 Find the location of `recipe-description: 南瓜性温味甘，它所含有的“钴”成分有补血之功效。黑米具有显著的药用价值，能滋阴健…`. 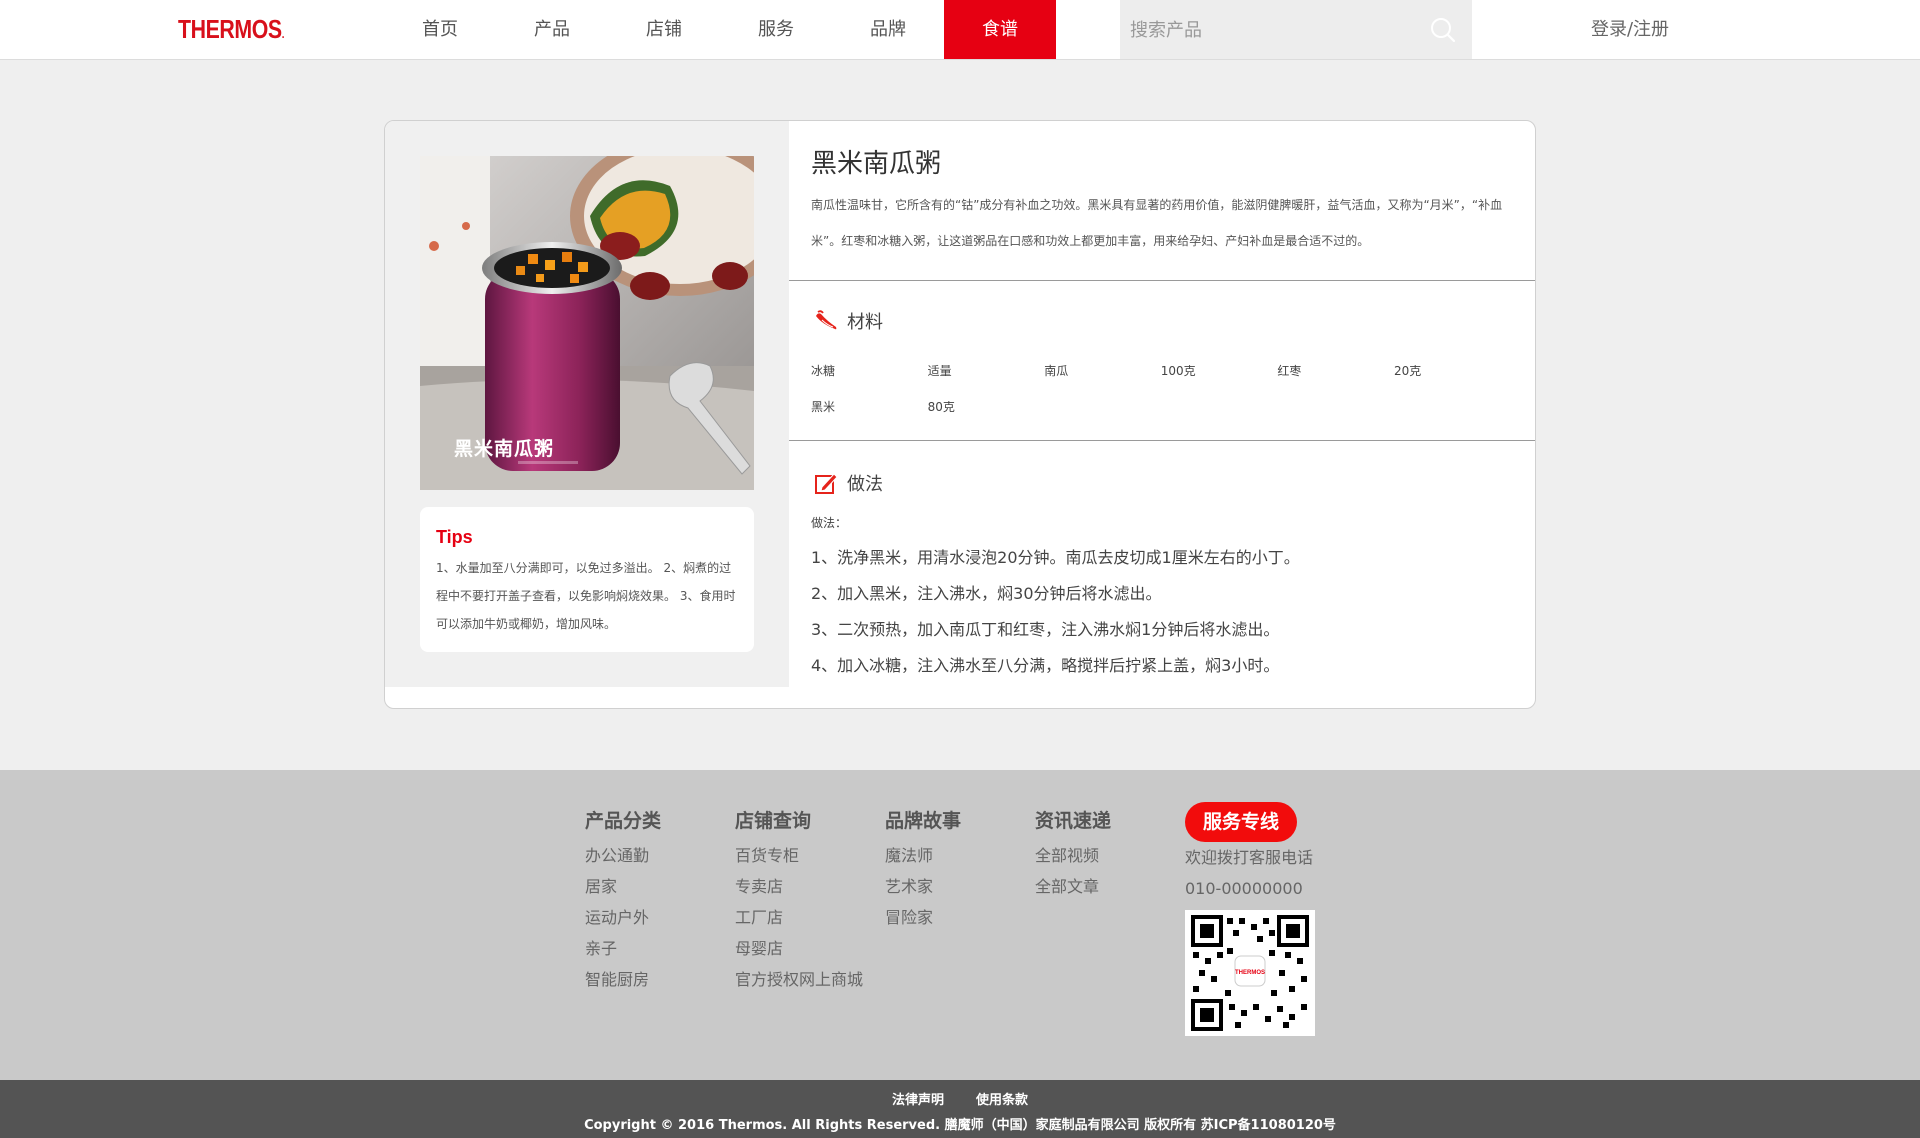

recipe-description: 南瓜性温味甘，它所含有的“钴”成分有补血之功效。黑米具有显著的药用价值，能滋阴健… is located at coordinates (1157, 223).